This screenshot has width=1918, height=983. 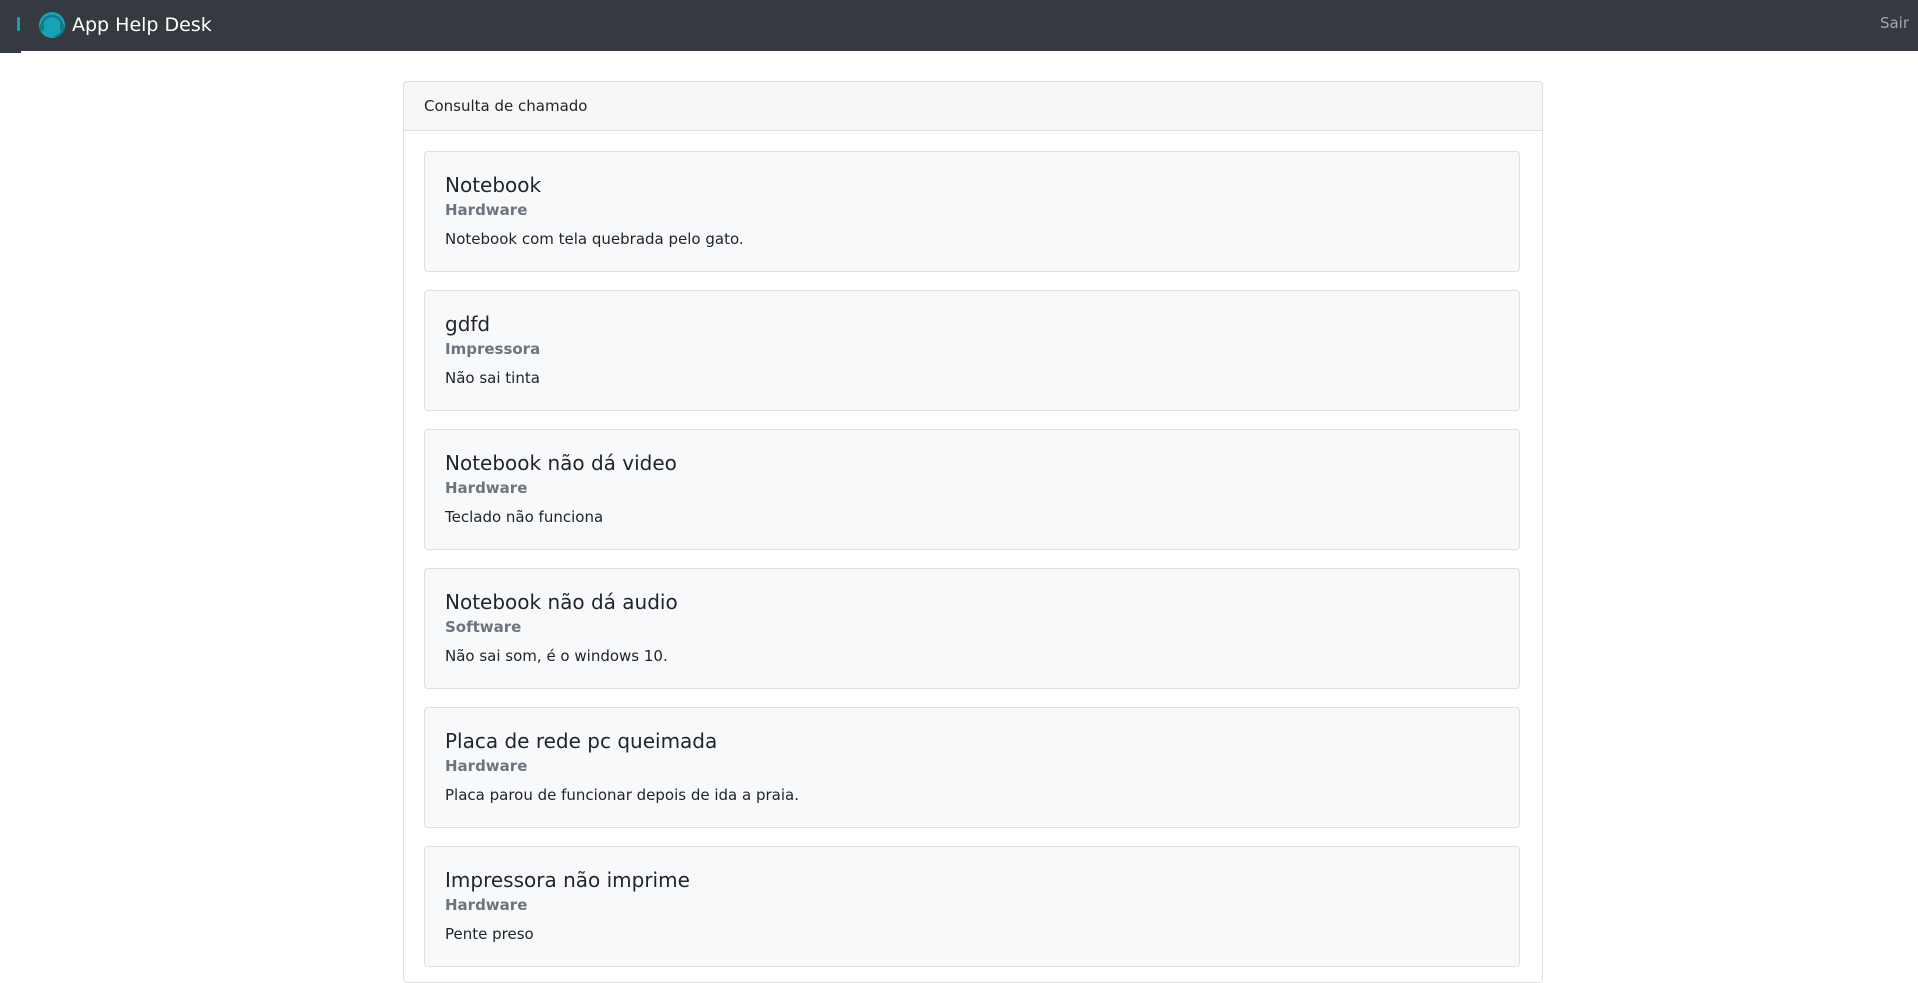 I want to click on ticket-title: Impressora não imprime, so click(x=567, y=880).